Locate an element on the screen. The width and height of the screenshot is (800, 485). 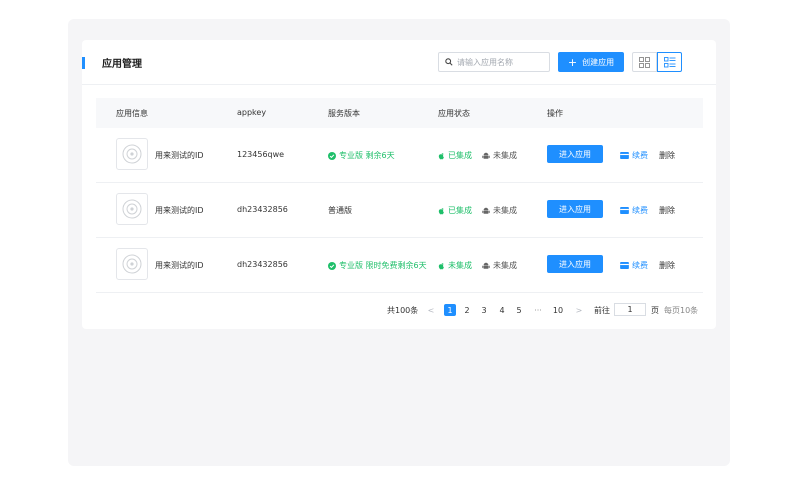
column-header-app-status: 应用状态 is located at coordinates (454, 113).